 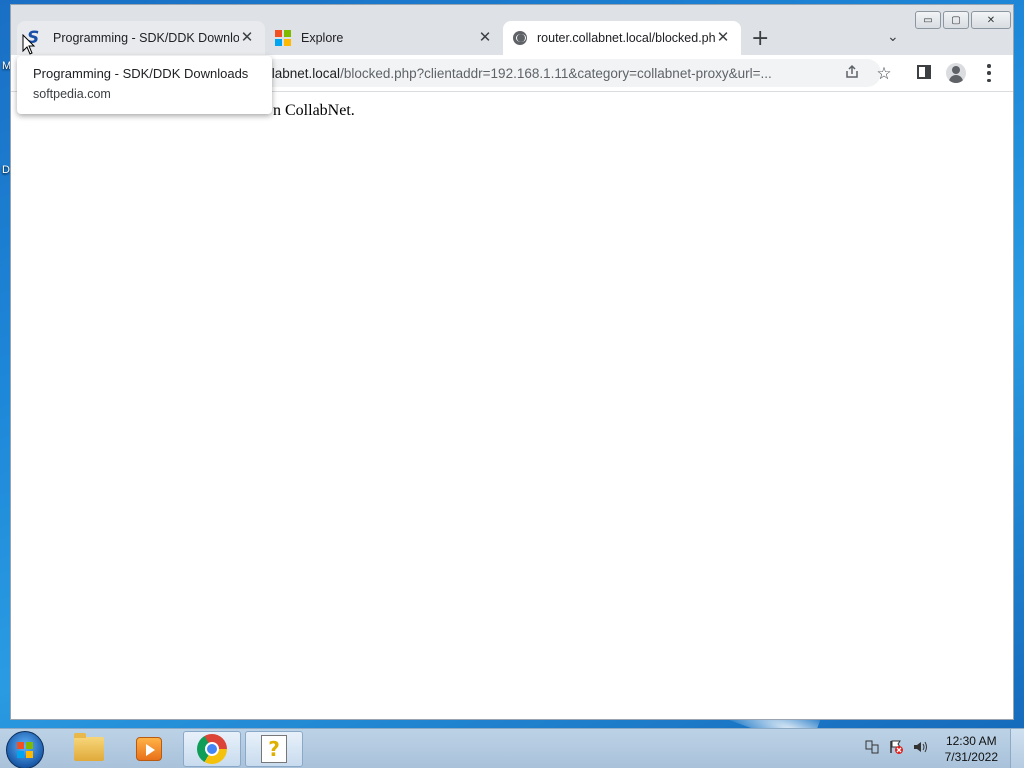 I want to click on taskbar-chrome, so click(x=212, y=749).